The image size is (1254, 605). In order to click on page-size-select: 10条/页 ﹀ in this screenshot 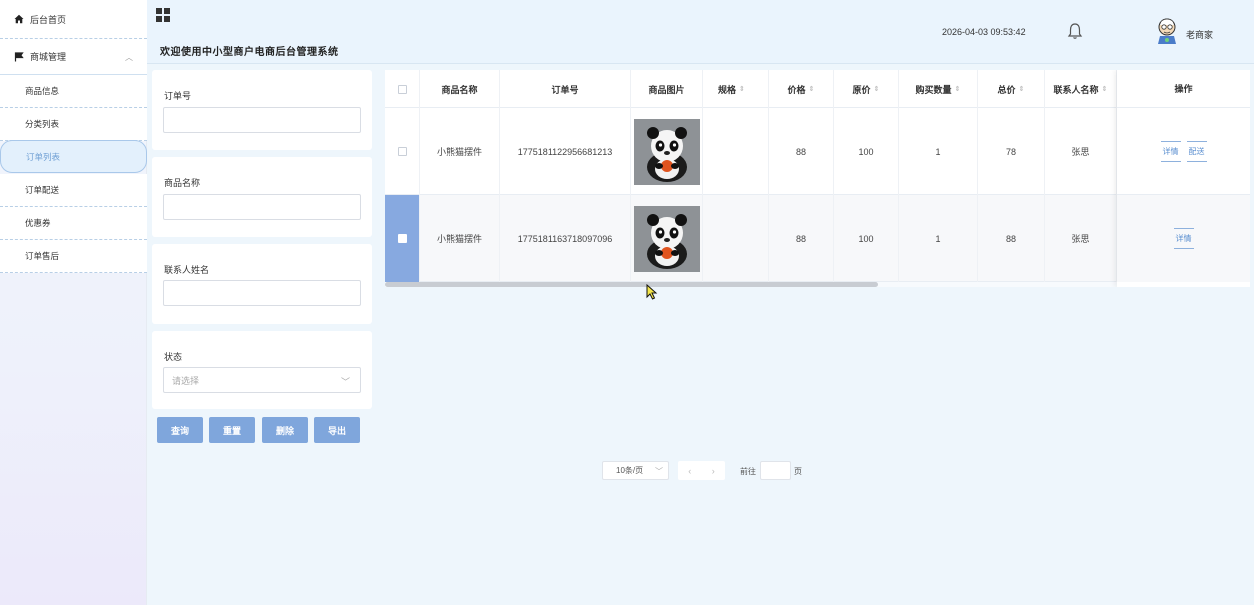, I will do `click(635, 470)`.